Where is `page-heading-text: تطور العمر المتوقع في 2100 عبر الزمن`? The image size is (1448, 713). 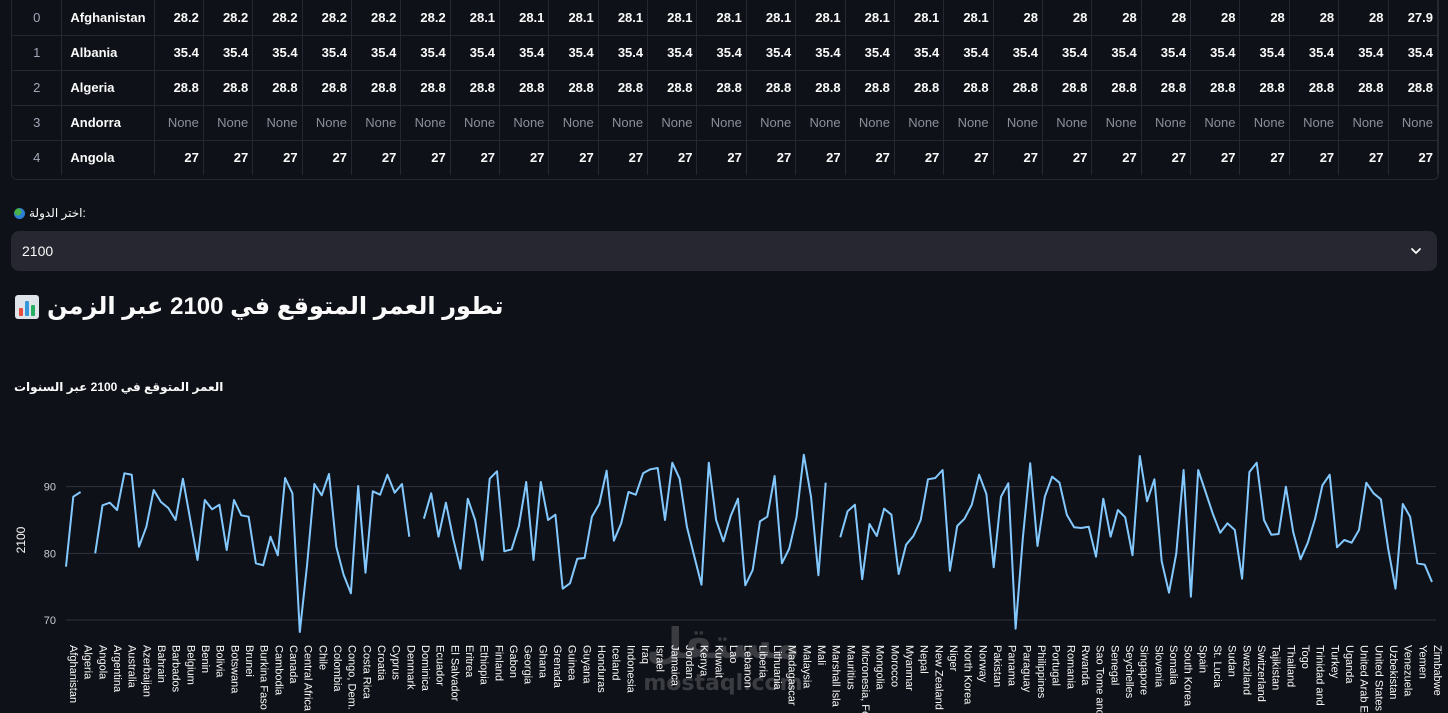
page-heading-text: تطور العمر المتوقع في 2100 عبر الزمن is located at coordinates (275, 306).